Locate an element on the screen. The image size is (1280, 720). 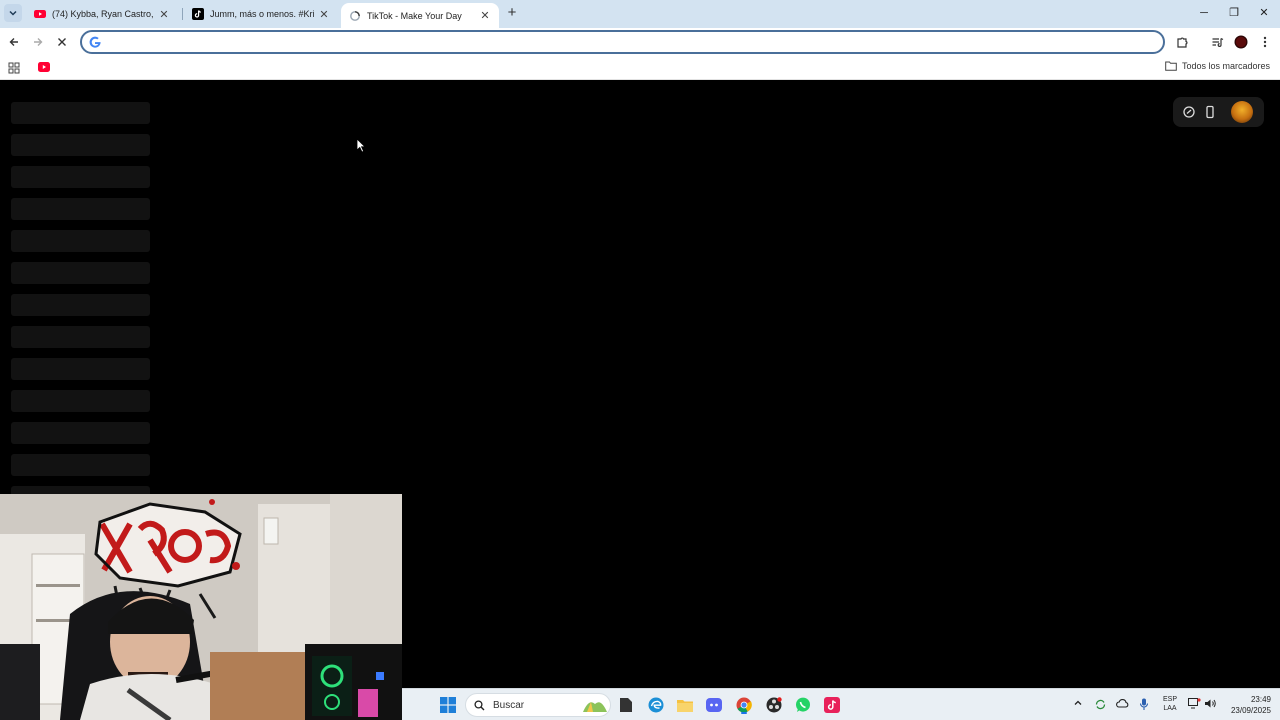
coin-icon is located at coordinates (1189, 112).